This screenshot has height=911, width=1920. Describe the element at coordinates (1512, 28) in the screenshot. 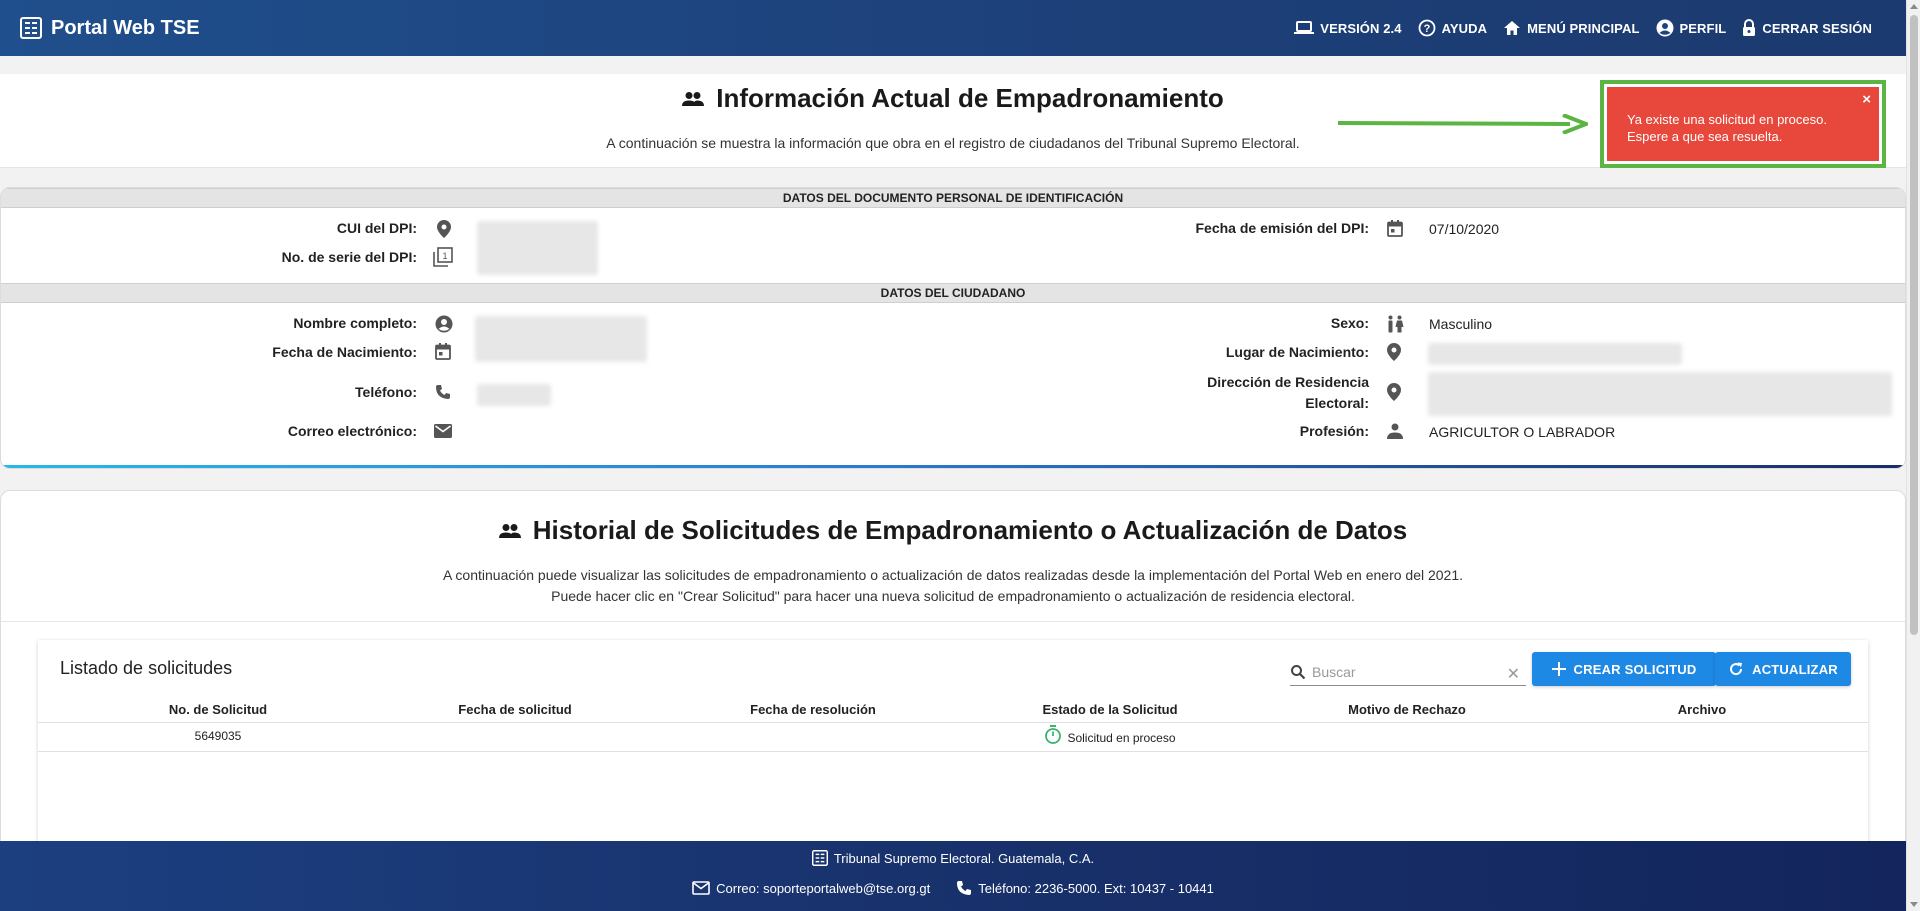

I see `home-icon` at that location.